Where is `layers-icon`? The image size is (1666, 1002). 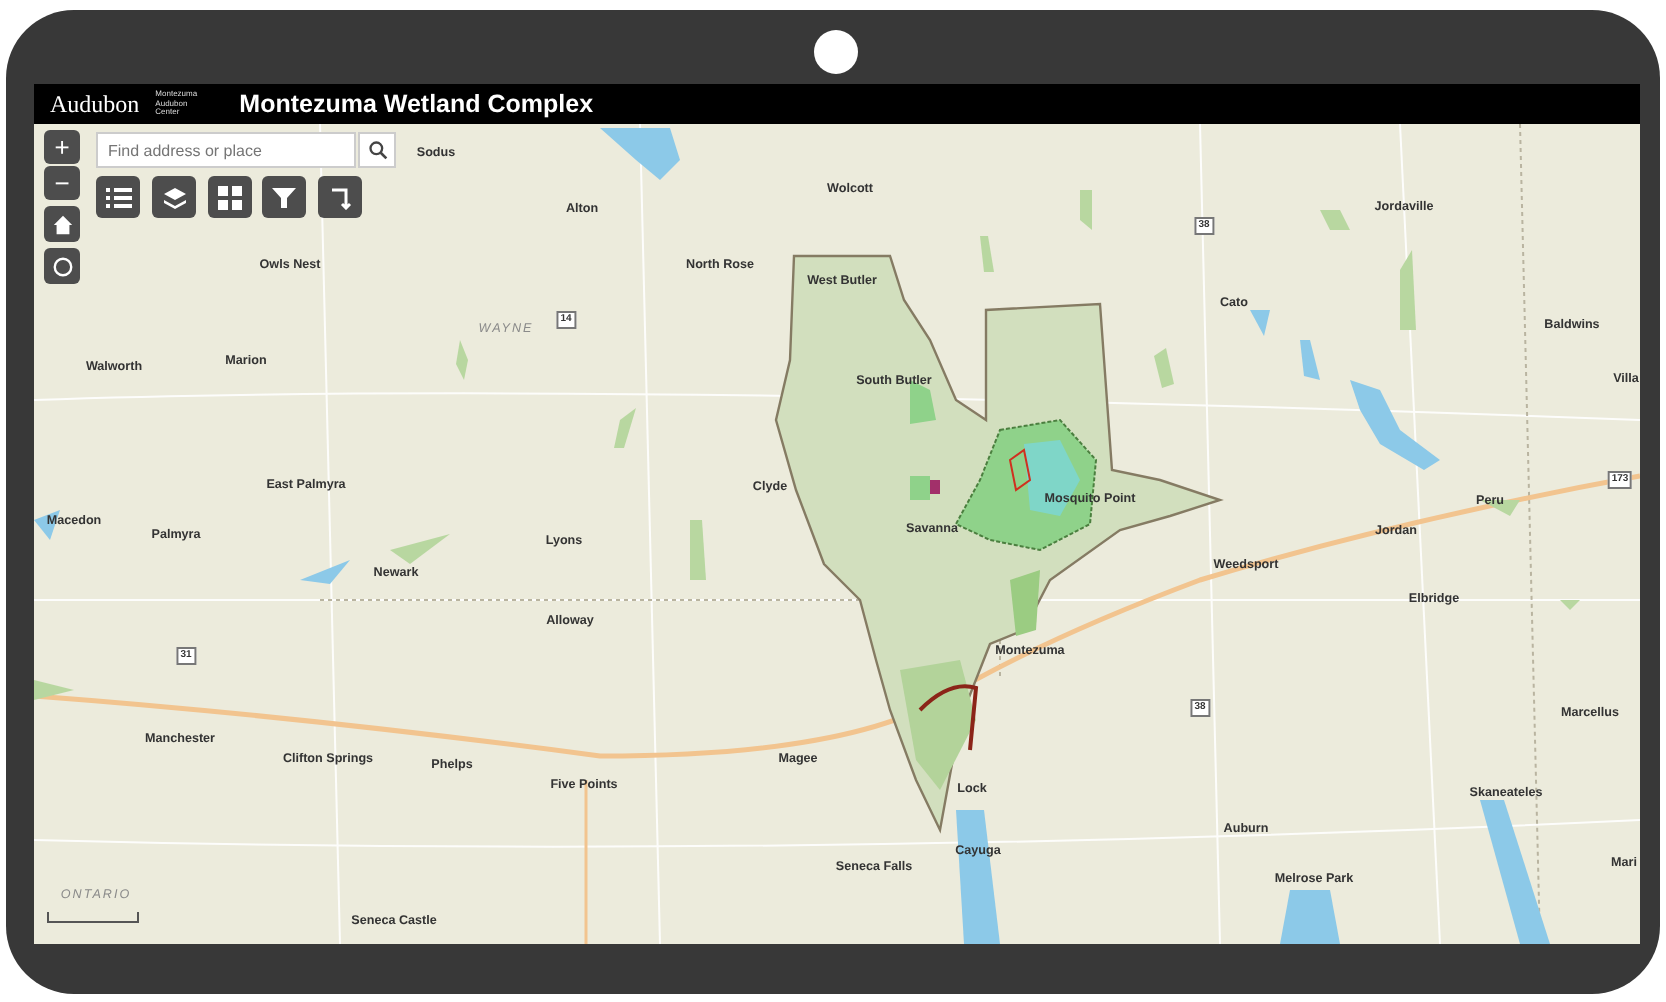 layers-icon is located at coordinates (174, 197).